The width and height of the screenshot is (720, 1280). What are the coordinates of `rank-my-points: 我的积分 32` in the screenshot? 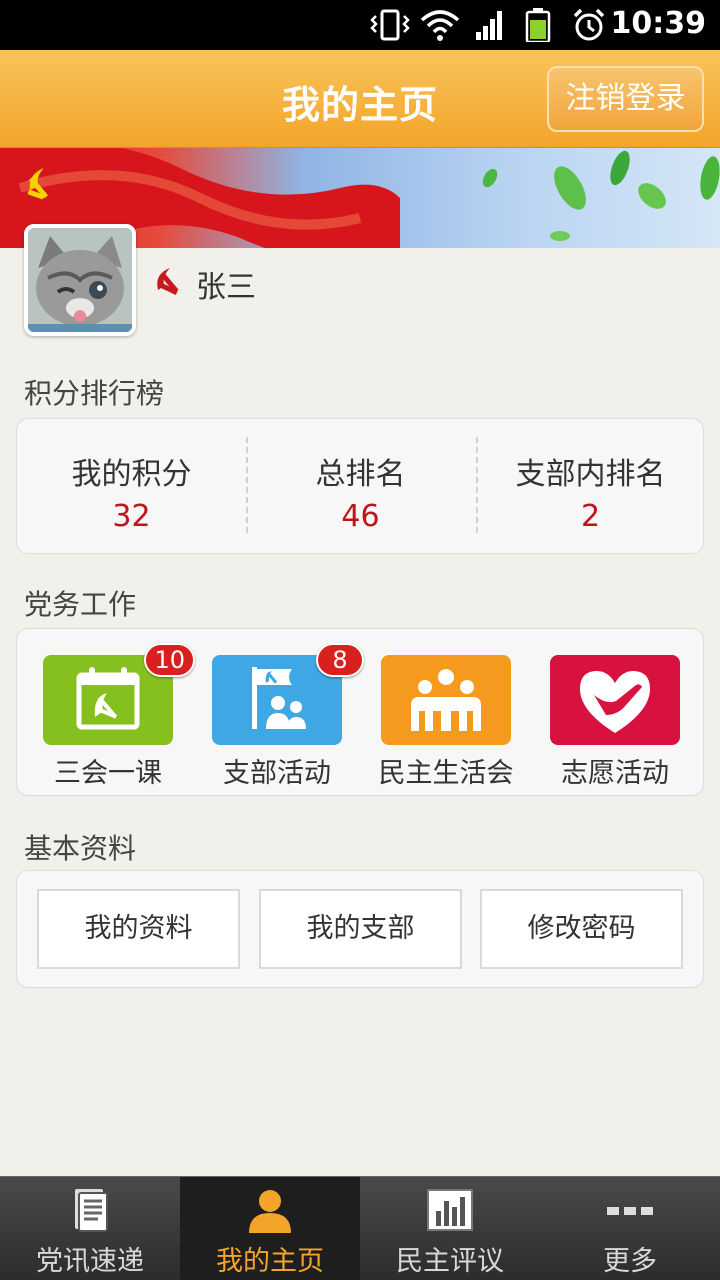 It's located at (131, 486).